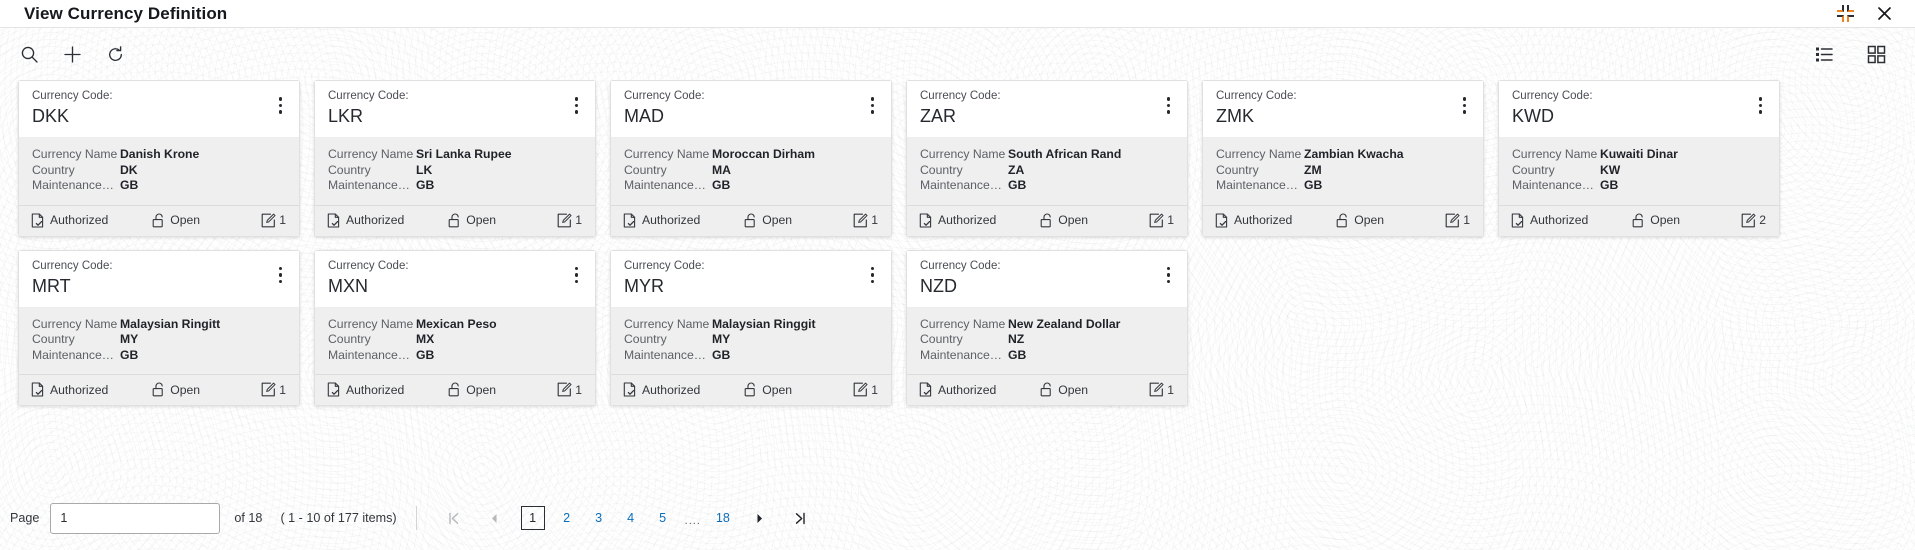 This screenshot has height=550, width=1915. I want to click on toolbar-left-actions, so click(72, 54).